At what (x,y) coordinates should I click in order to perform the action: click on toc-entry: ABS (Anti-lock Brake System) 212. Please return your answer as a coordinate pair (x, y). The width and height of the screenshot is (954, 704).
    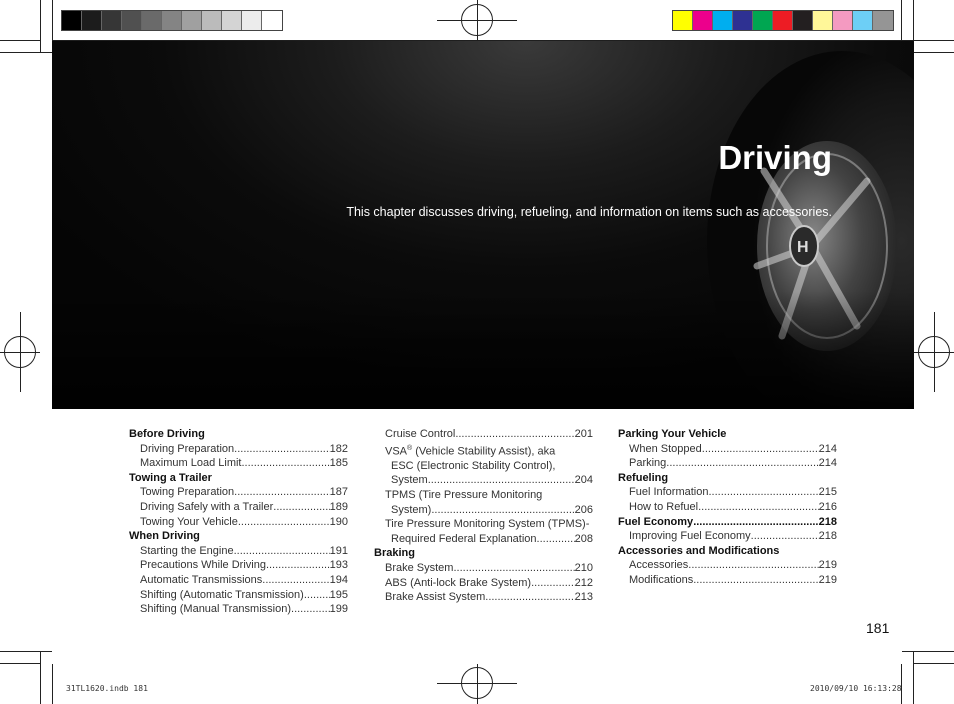
    Looking at the image, I should click on (483, 583).